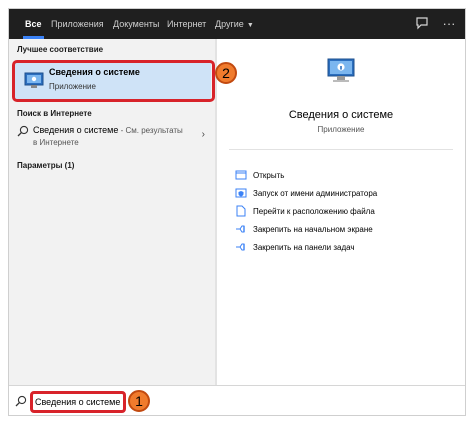 The width and height of the screenshot is (474, 424). What do you see at coordinates (33, 24) in the screenshot?
I see `tab-all: Все` at bounding box center [33, 24].